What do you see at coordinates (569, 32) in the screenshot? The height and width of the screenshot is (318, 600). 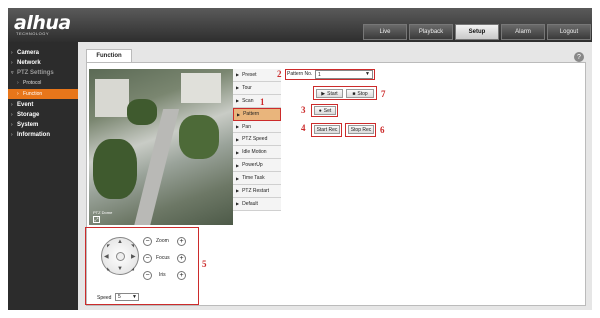 I see `tab-logout: Logout` at bounding box center [569, 32].